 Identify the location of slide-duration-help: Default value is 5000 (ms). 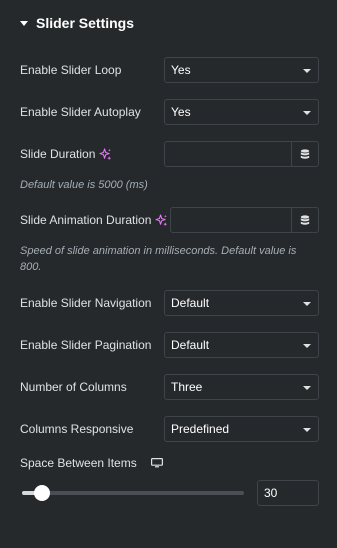
(84, 185).